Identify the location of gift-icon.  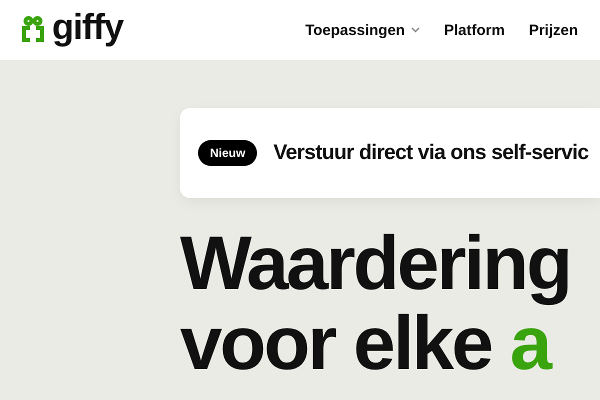
(33, 30).